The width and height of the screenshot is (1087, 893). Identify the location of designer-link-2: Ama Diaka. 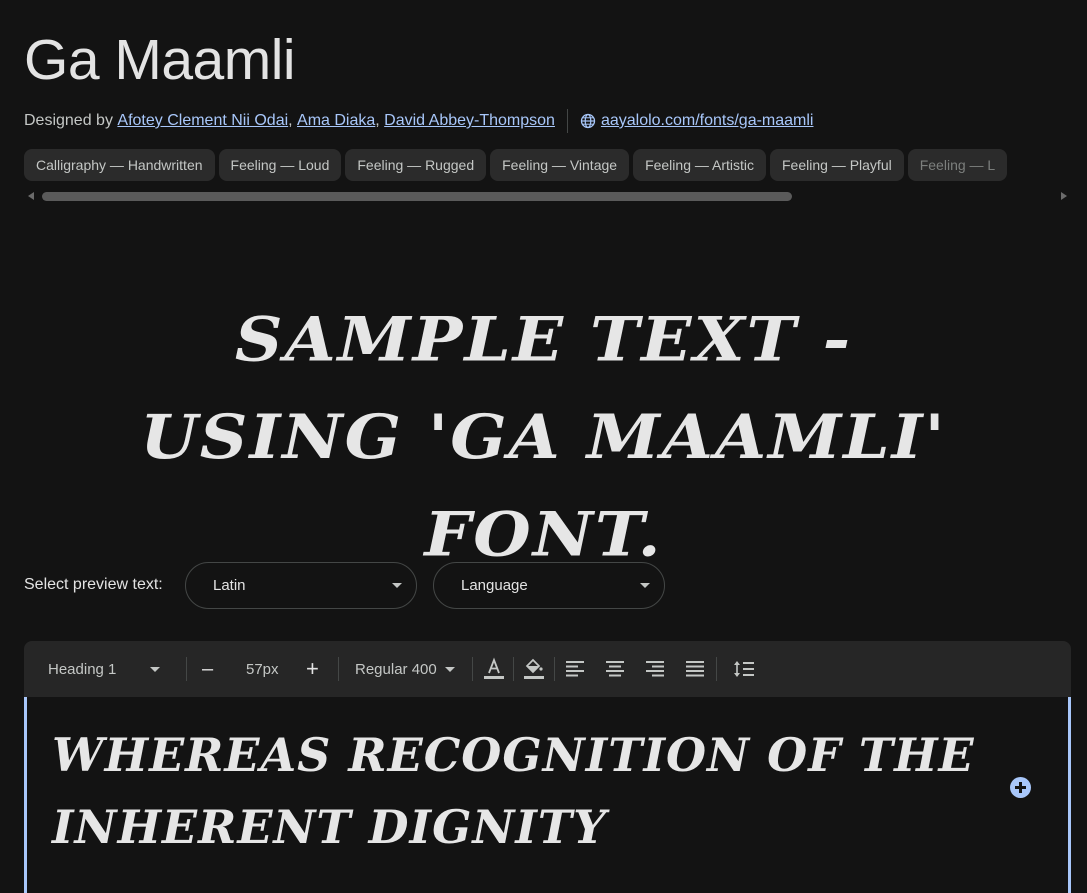
(336, 121).